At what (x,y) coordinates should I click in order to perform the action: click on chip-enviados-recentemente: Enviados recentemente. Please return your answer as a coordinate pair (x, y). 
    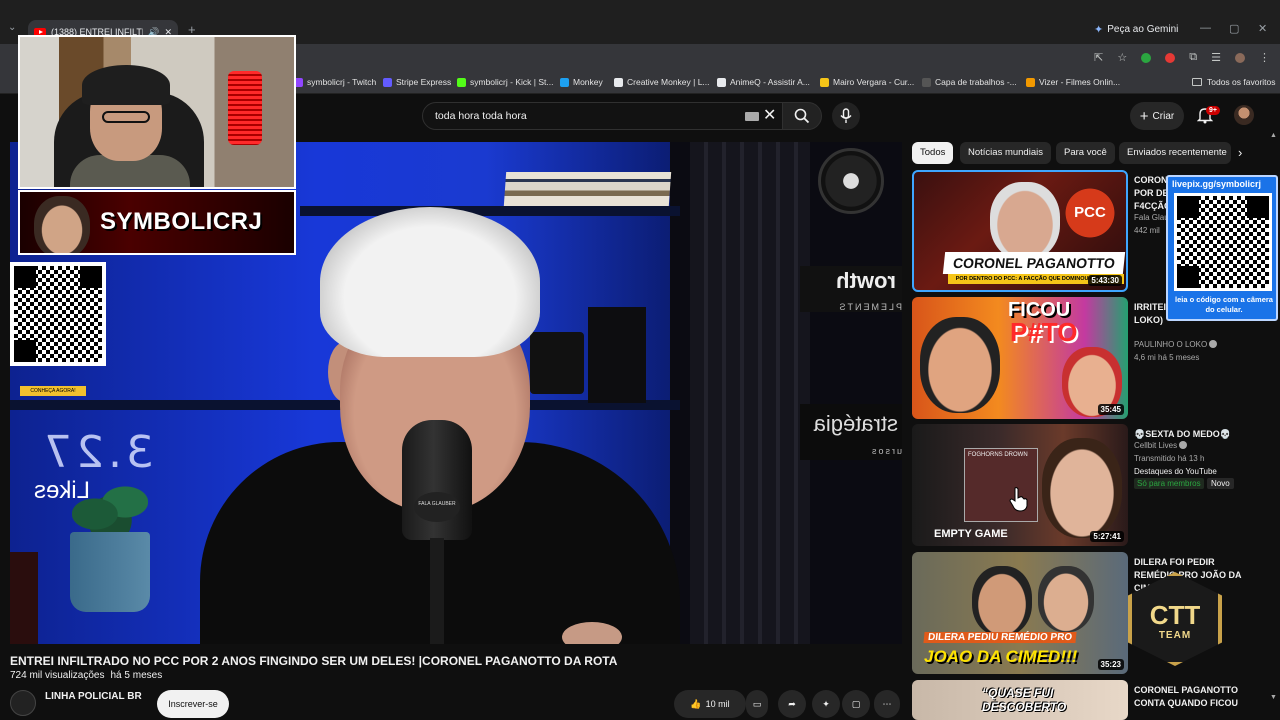
    Looking at the image, I should click on (1175, 153).